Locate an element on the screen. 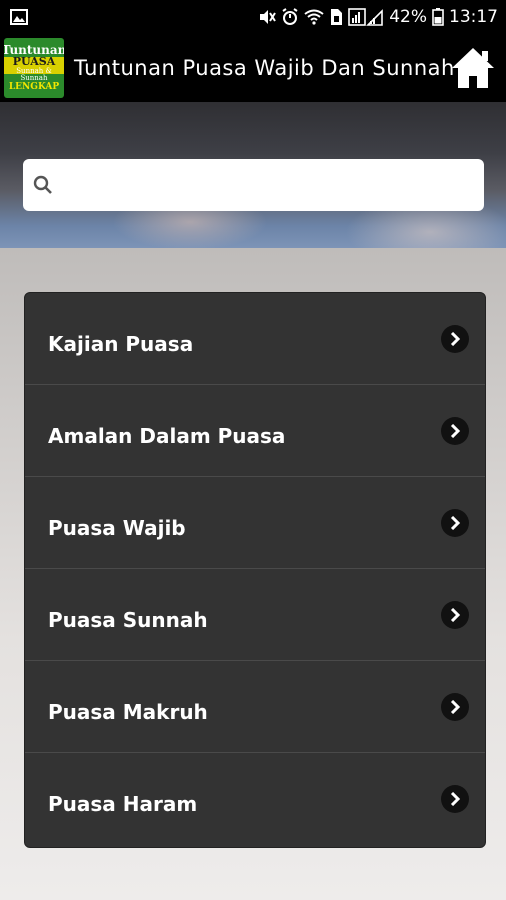  menu-item-label: Puasa Wajib is located at coordinates (117, 527).